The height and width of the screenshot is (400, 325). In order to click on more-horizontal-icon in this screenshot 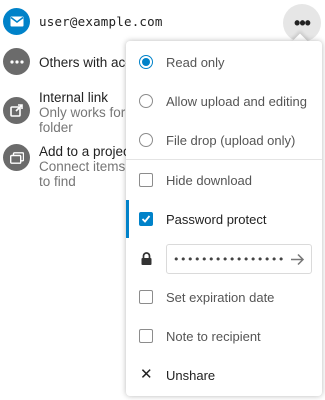, I will do `click(16, 61)`.